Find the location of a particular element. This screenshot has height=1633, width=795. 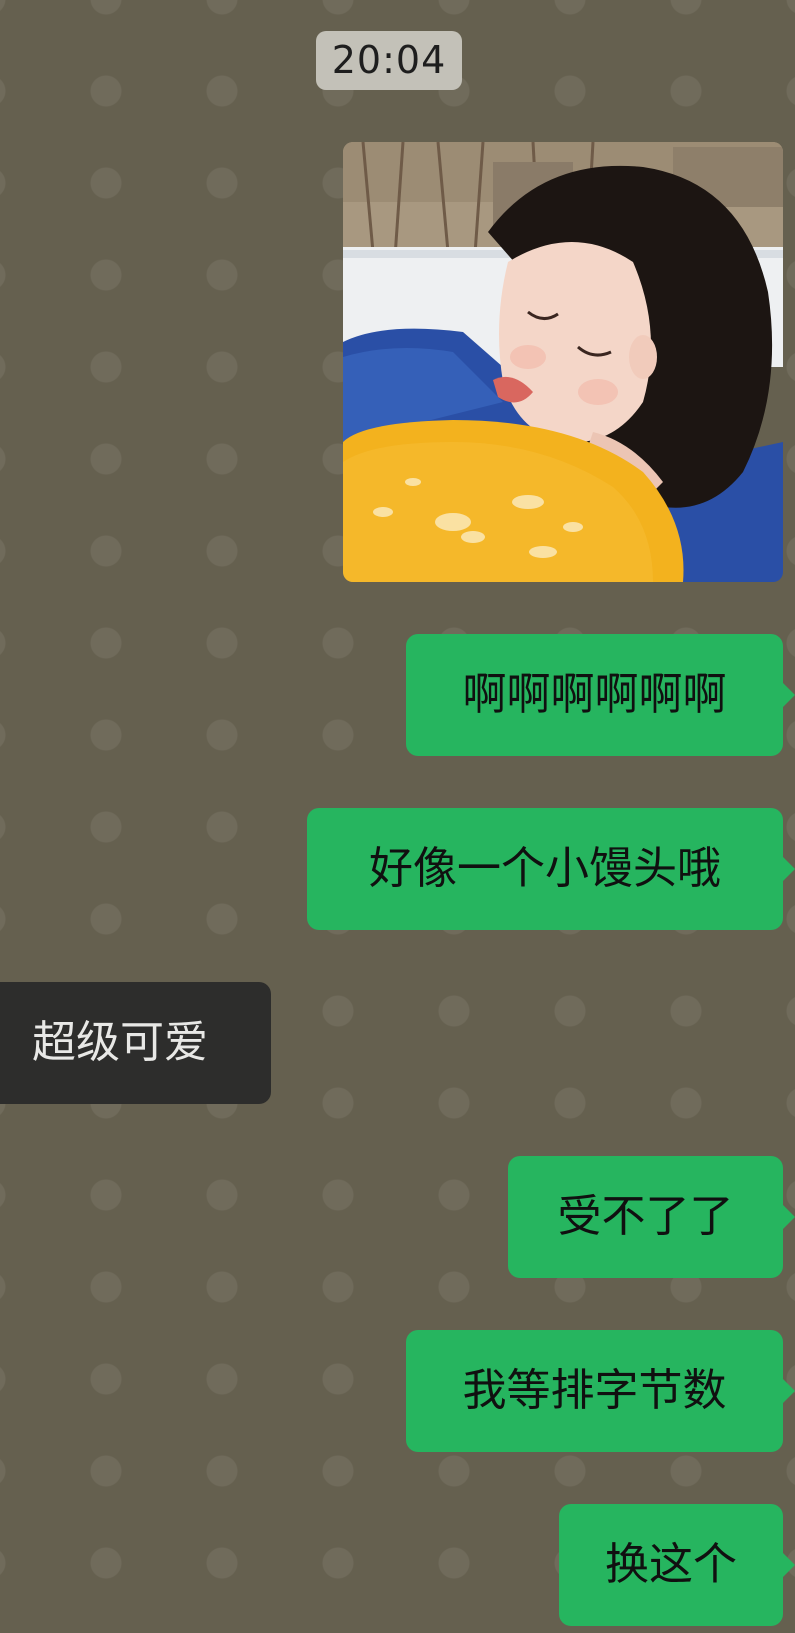

message-bubble-outgoing: 受不了了 is located at coordinates (651, 1217).